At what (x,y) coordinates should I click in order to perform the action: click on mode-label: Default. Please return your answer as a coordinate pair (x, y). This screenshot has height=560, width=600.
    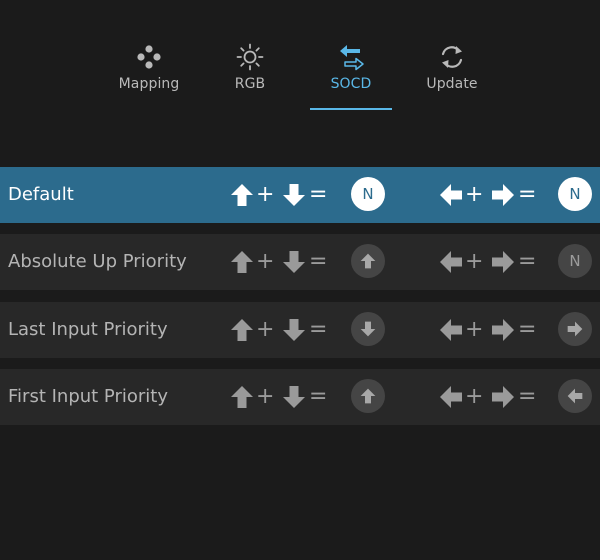
    Looking at the image, I should click on (41, 194).